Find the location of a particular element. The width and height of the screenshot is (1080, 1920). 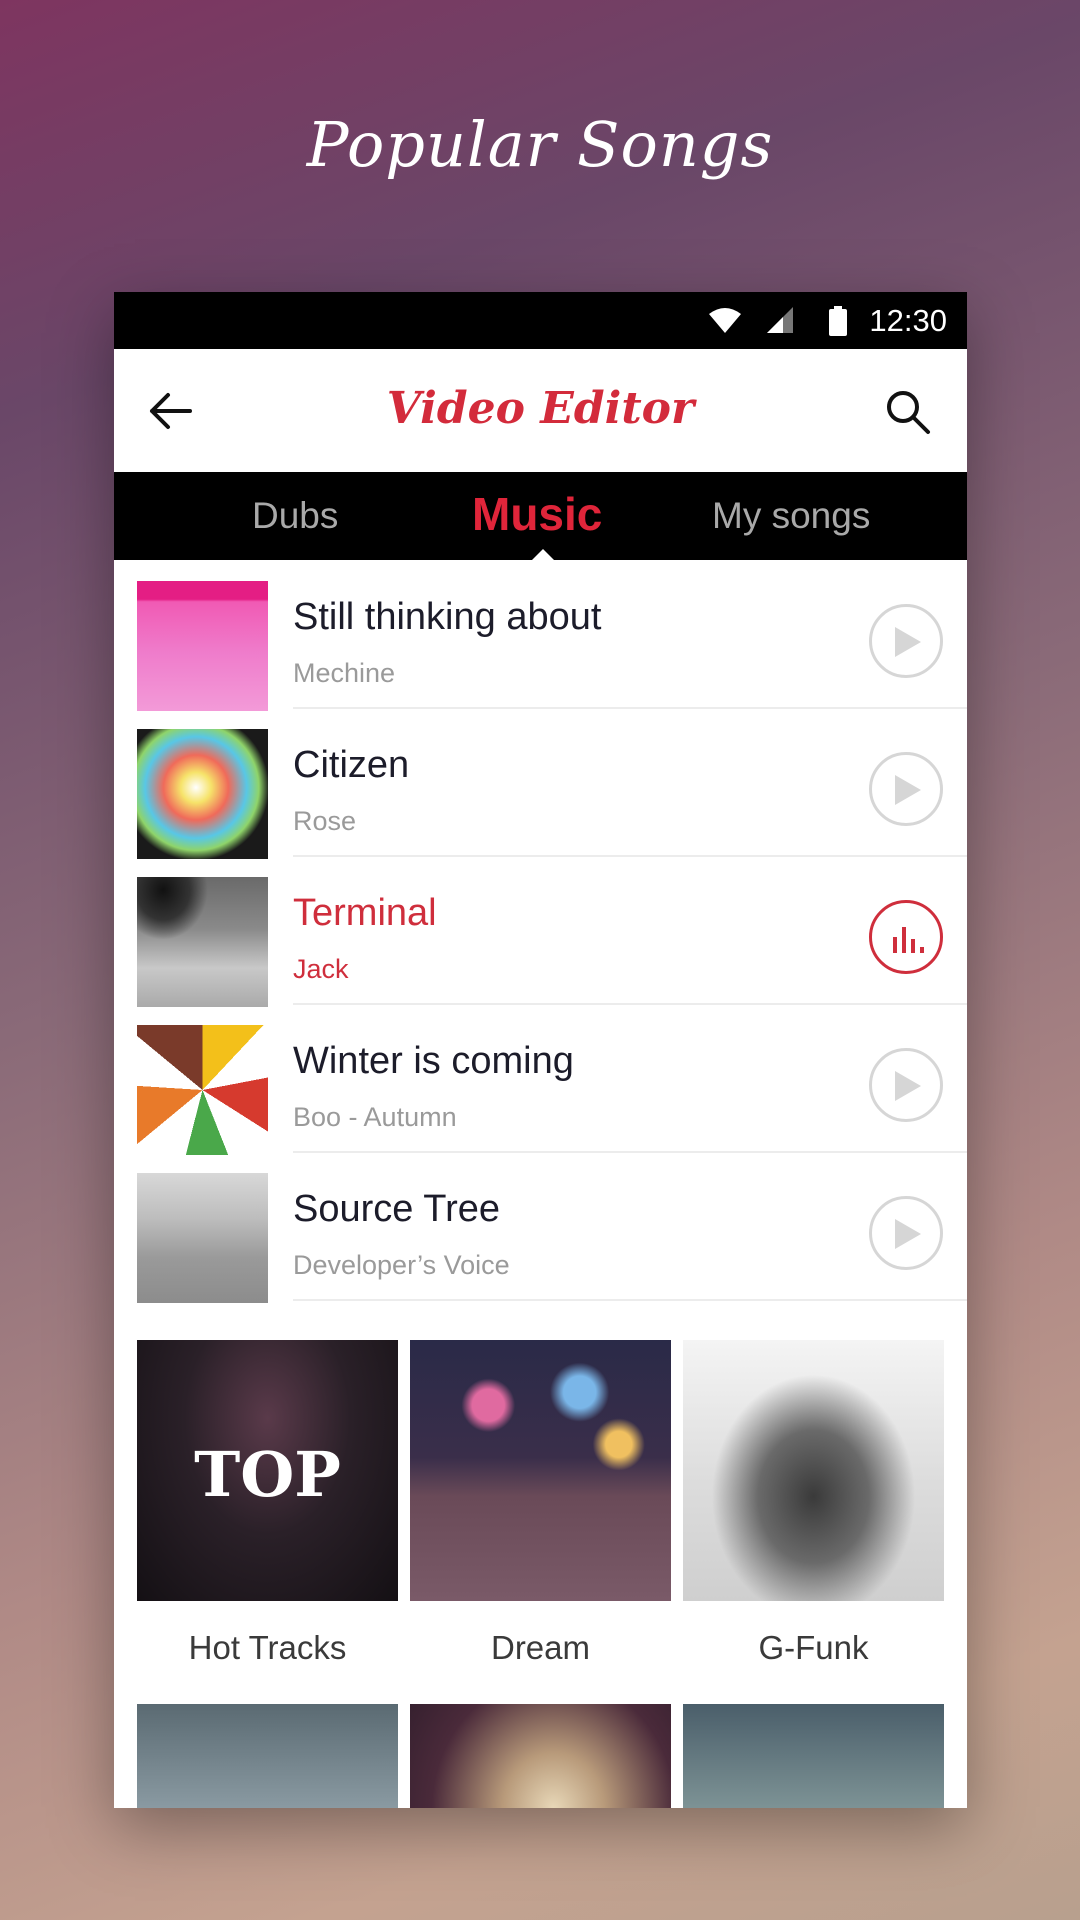

app-title: Video Editor is located at coordinates (540, 408).